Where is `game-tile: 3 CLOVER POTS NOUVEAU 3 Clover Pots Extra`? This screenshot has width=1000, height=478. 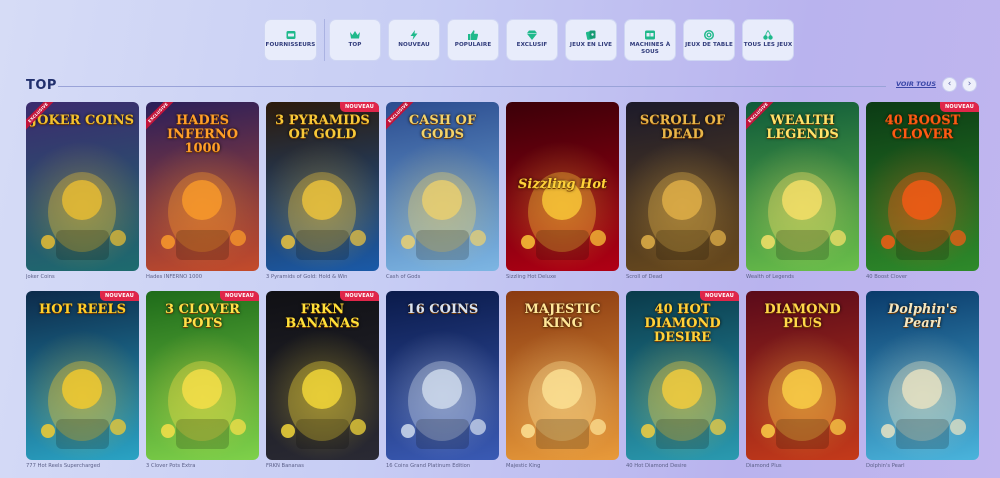 game-tile: 3 CLOVER POTS NOUVEAU 3 Clover Pots Extra is located at coordinates (202, 380).